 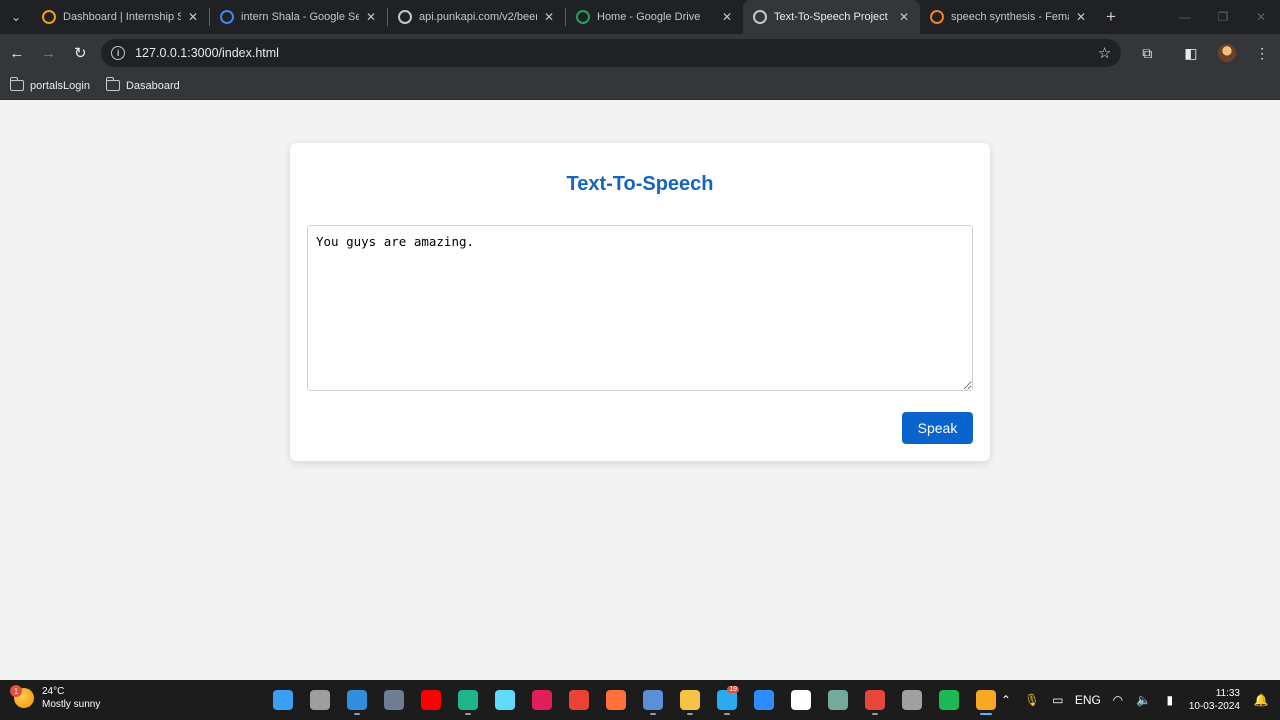 I want to click on settings-icon, so click(x=652, y=700).